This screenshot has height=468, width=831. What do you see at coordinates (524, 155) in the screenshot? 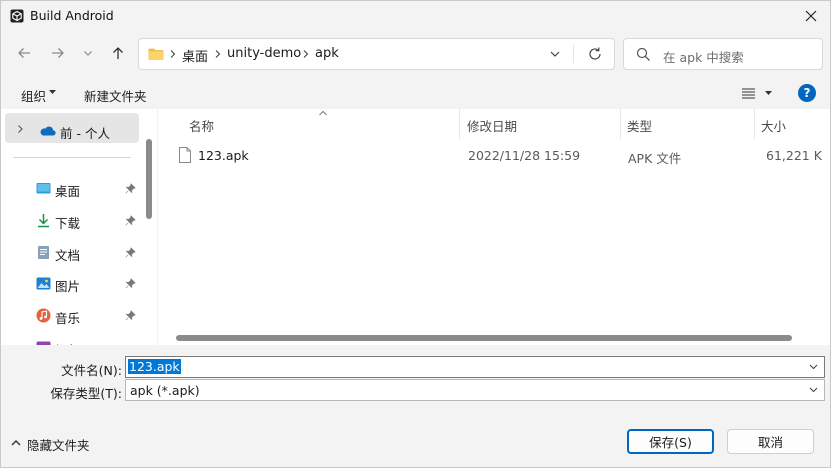
I see `file-modified: 2022/11/28 15:59` at bounding box center [524, 155].